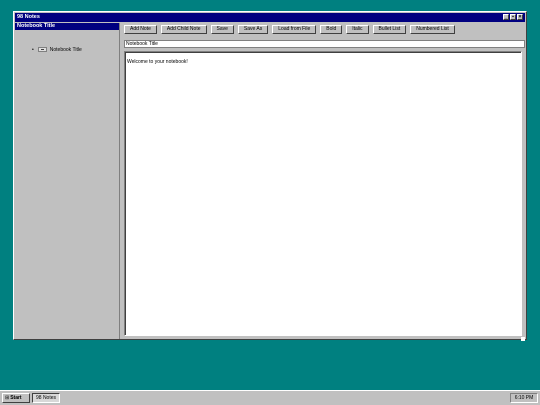 This screenshot has width=540, height=405. I want to click on bullet-list-button: Bullet List, so click(389, 29).